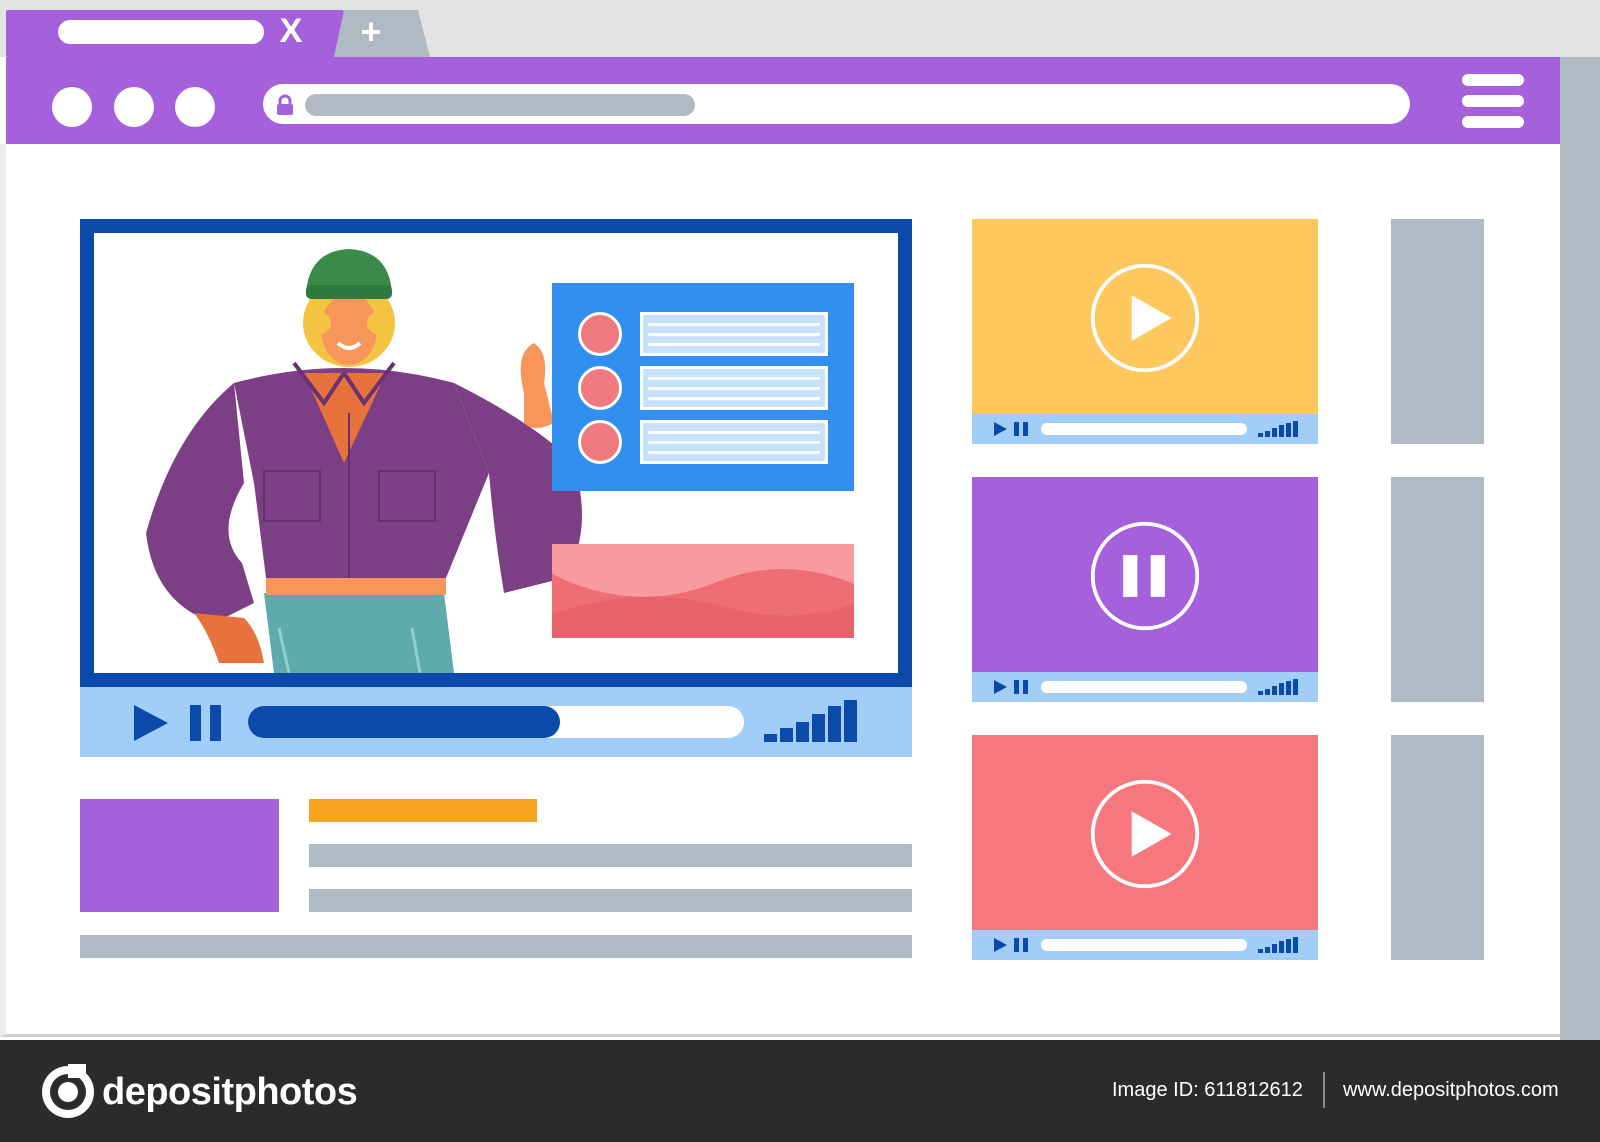  I want to click on tab-close-button: X, so click(291, 31).